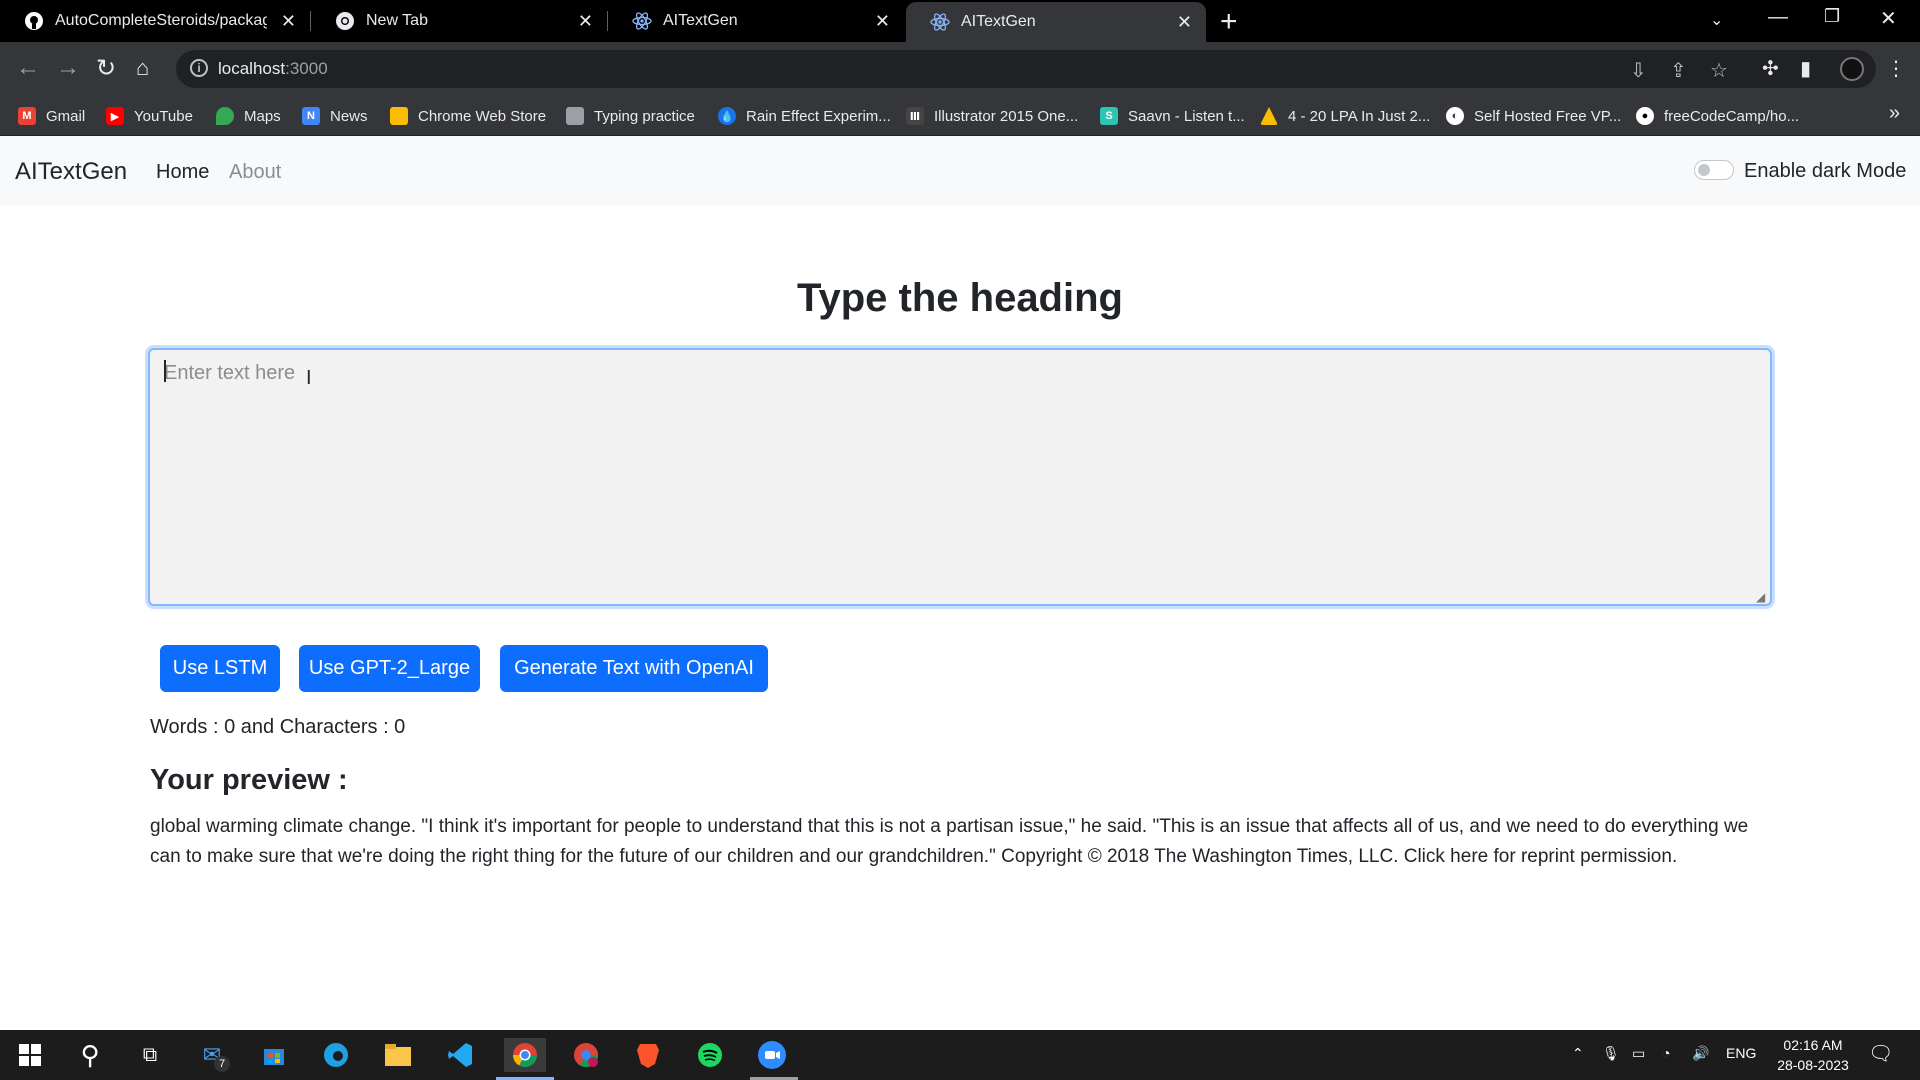 Image resolution: width=1920 pixels, height=1080 pixels. Describe the element at coordinates (106, 68) in the screenshot. I see `reload-icon: ↻` at that location.